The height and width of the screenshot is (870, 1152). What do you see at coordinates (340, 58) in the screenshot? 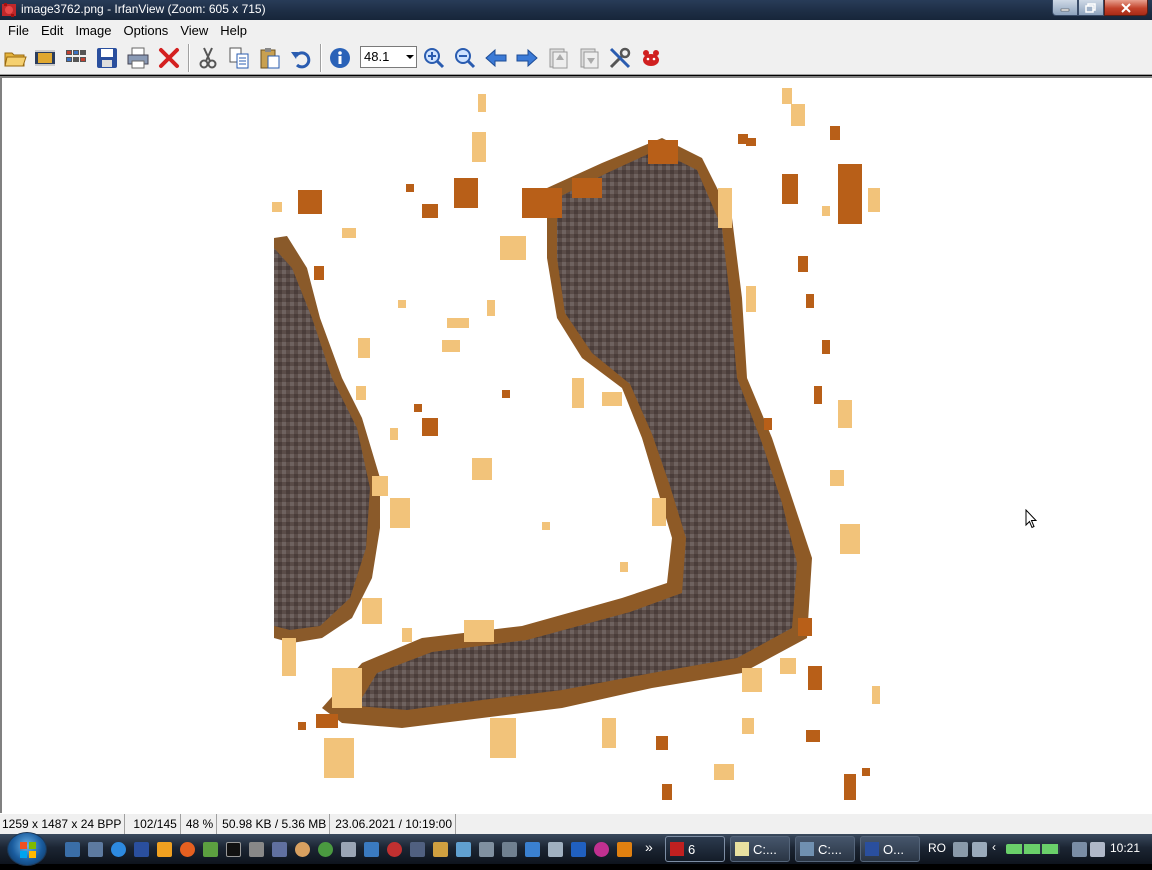
I see `info-button` at bounding box center [340, 58].